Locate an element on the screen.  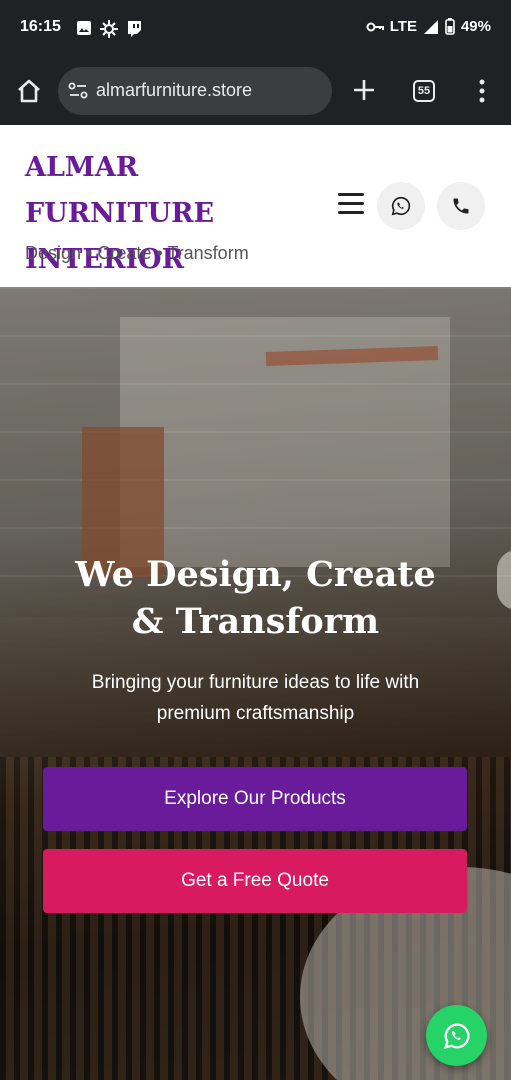
hamburger-icon is located at coordinates (352, 205).